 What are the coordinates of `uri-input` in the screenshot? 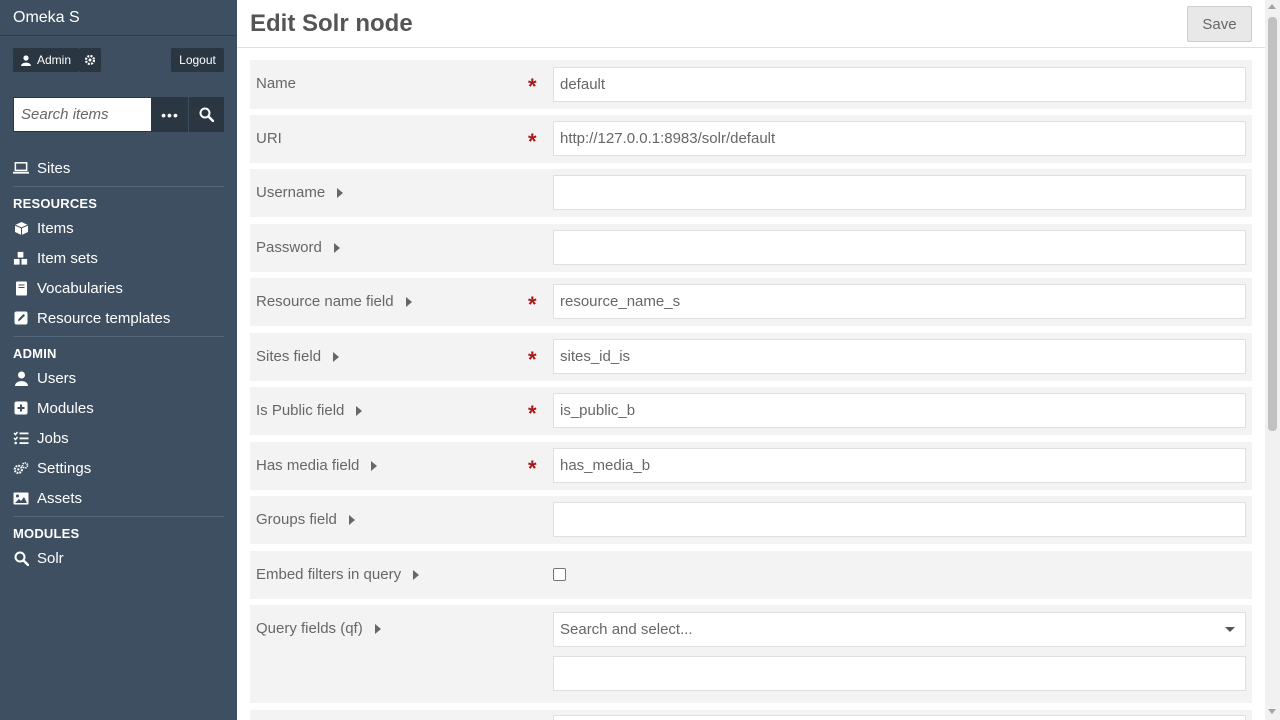 It's located at (899, 138).